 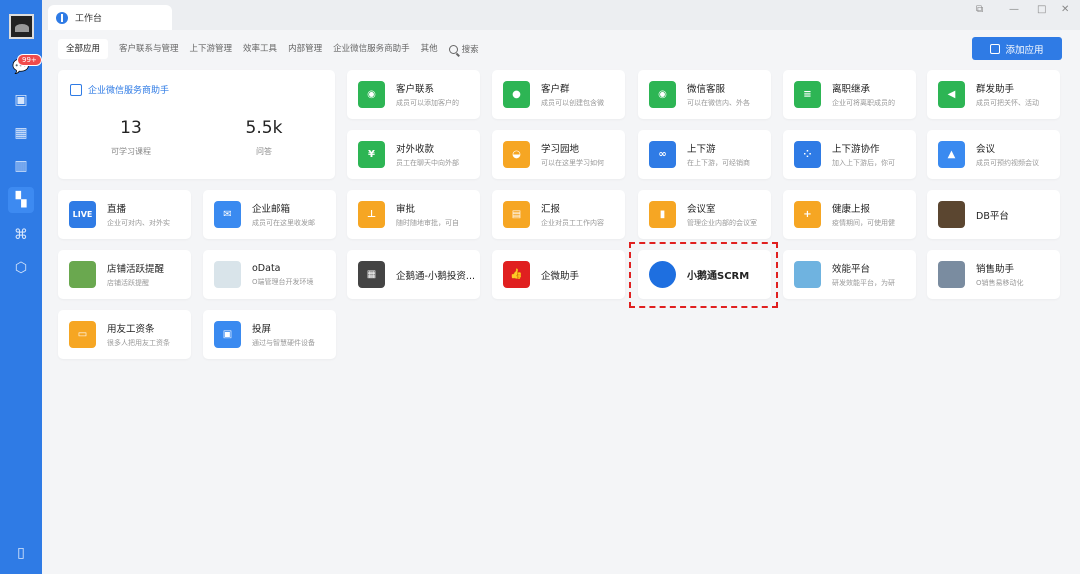 What do you see at coordinates (463, 49) in the screenshot?
I see `search-button: 搜索` at bounding box center [463, 49].